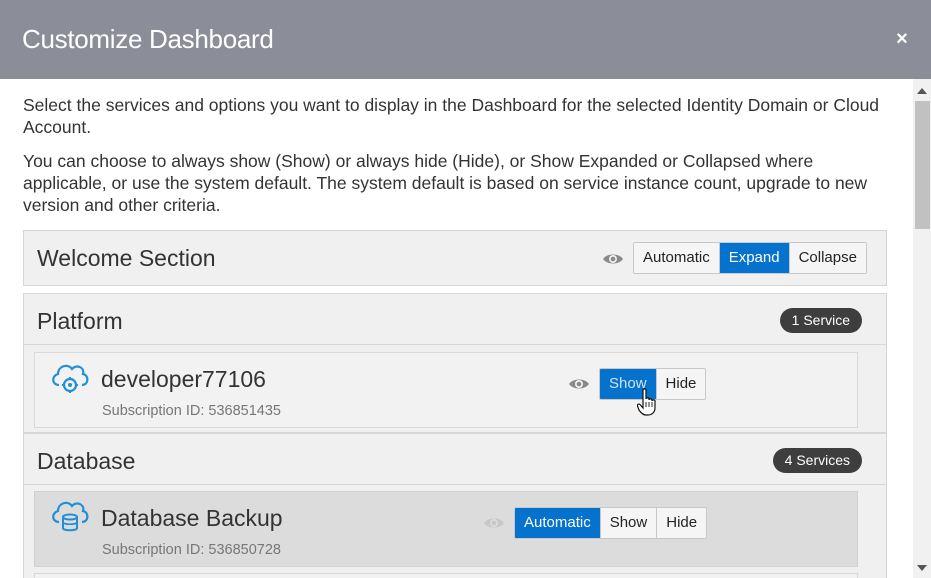 The width and height of the screenshot is (931, 578). I want to click on platform-section-header: Platform 1 Service, so click(455, 319).